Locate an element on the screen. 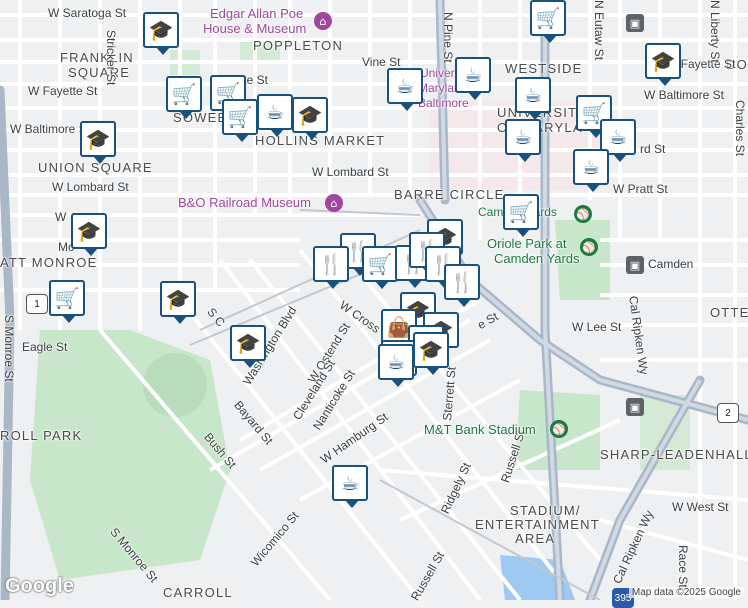 Image resolution: width=748 pixels, height=608 pixels. map-attribution: Map data ©2025 Google is located at coordinates (686, 592).